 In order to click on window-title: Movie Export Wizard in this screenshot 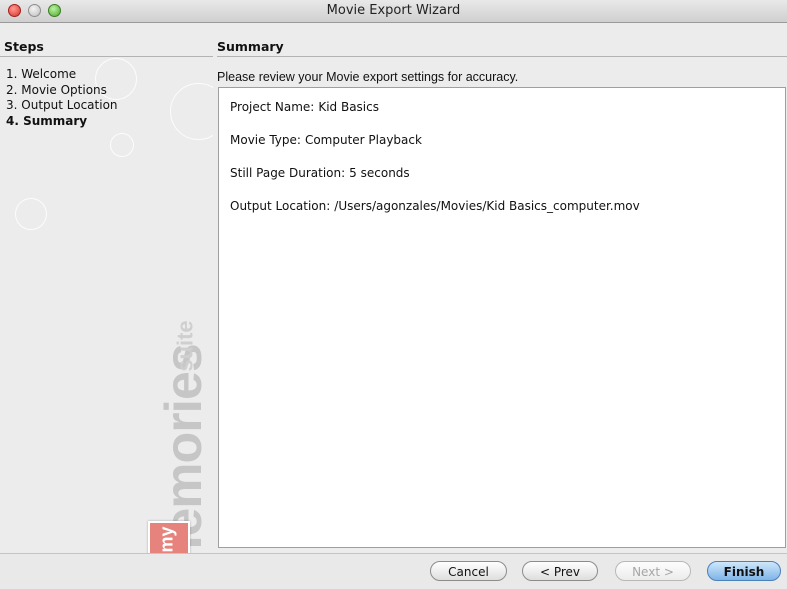, I will do `click(393, 10)`.